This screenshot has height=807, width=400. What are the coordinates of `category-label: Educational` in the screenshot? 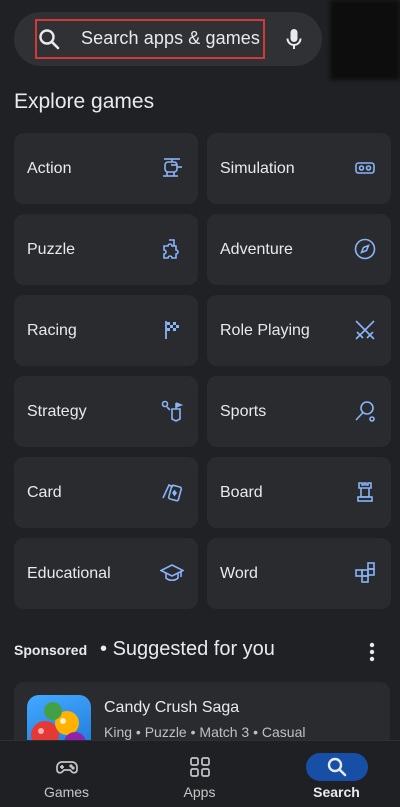 It's located at (69, 573).